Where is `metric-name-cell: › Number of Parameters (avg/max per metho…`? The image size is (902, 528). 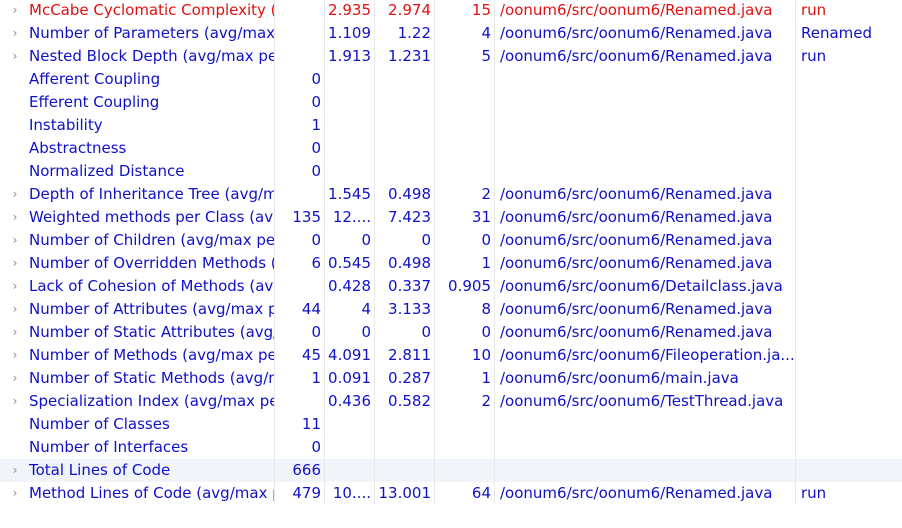 metric-name-cell: › Number of Parameters (avg/max per metho… is located at coordinates (137, 33).